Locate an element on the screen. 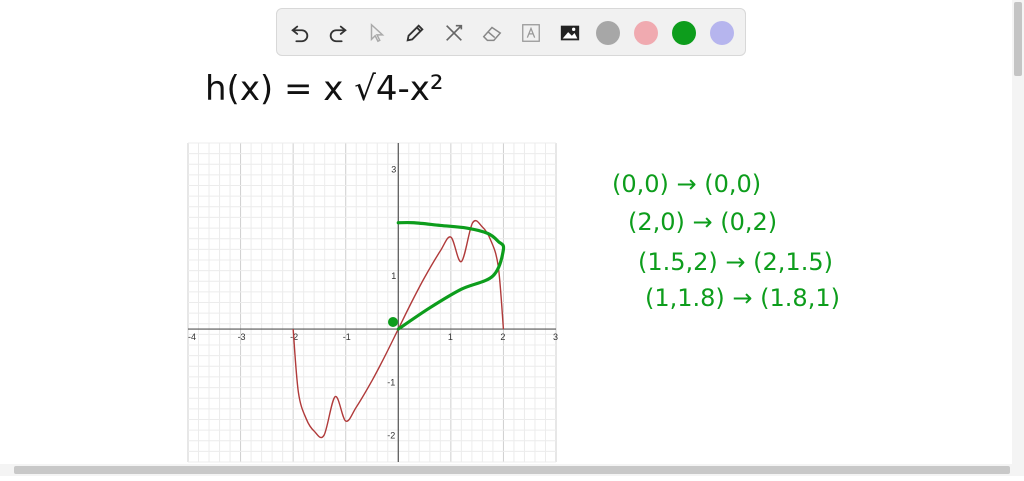  vertical-scrollbar is located at coordinates (1018, 232).